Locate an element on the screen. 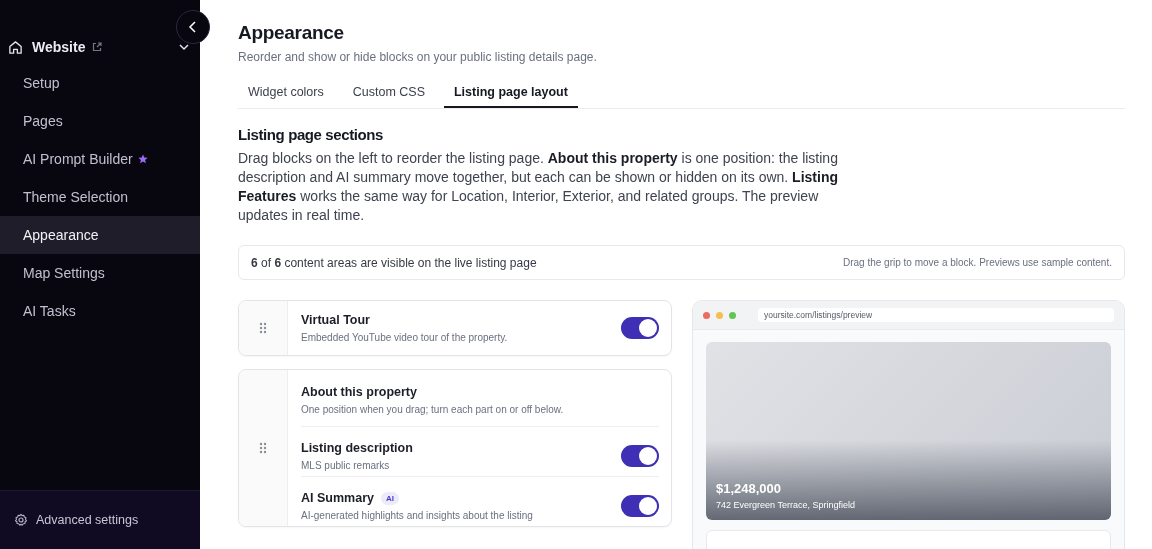  block-subtitle: One position when you drag; turn each part on or off below. is located at coordinates (432, 409).